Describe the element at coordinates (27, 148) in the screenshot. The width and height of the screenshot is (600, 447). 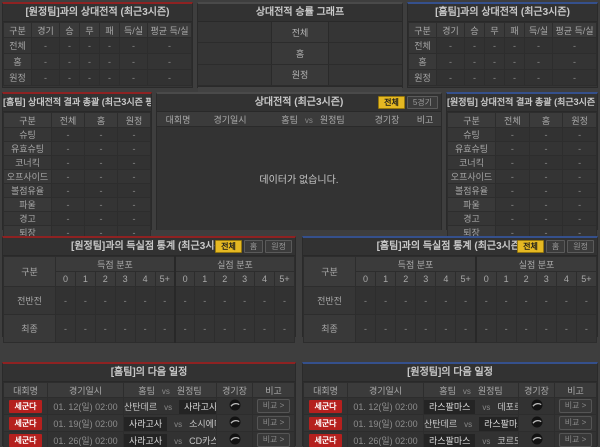
I see `row-label: 유효슈팅` at that location.